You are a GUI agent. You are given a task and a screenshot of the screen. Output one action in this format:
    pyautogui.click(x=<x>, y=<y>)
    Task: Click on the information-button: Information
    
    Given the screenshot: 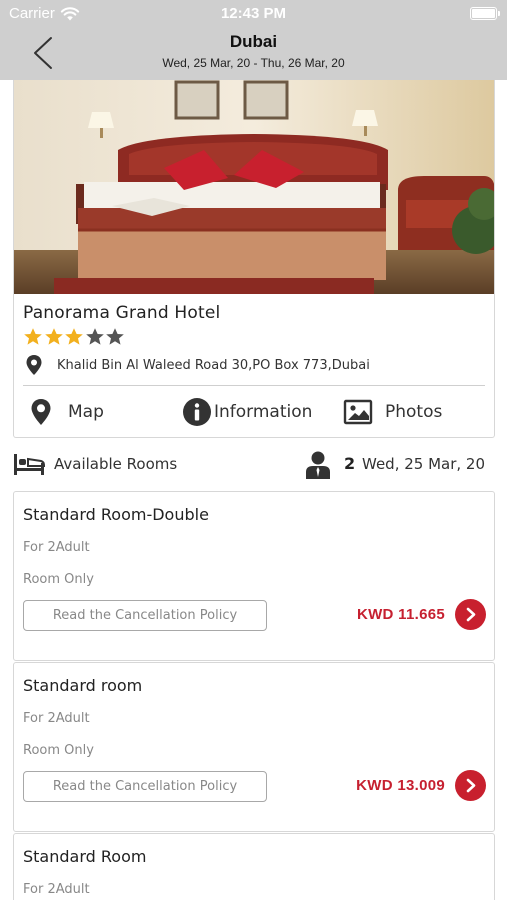 What is the action you would take?
    pyautogui.click(x=254, y=412)
    